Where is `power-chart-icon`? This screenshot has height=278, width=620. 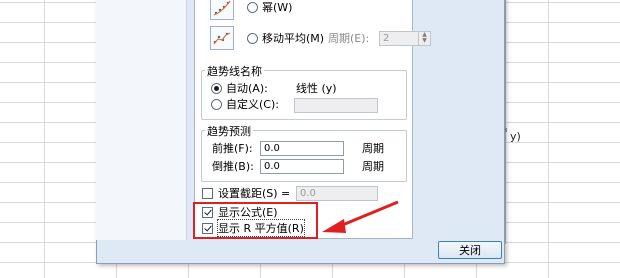
power-chart-icon is located at coordinates (222, 10).